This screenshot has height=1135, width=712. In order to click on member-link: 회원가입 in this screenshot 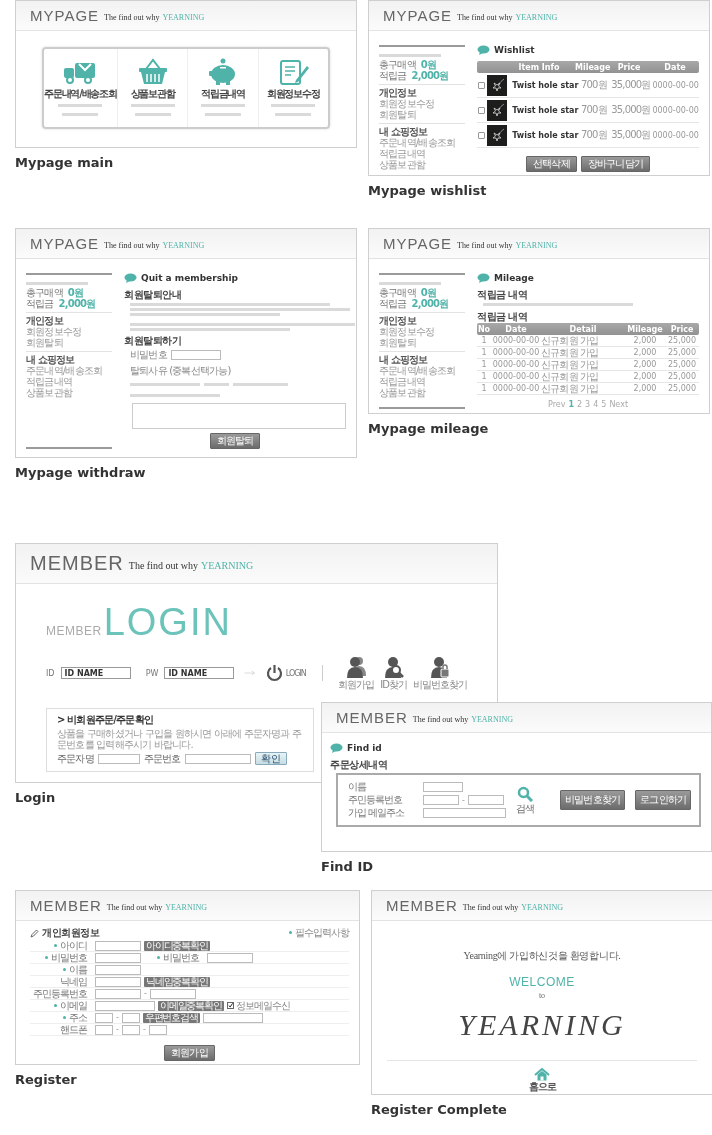, I will do `click(356, 673)`.